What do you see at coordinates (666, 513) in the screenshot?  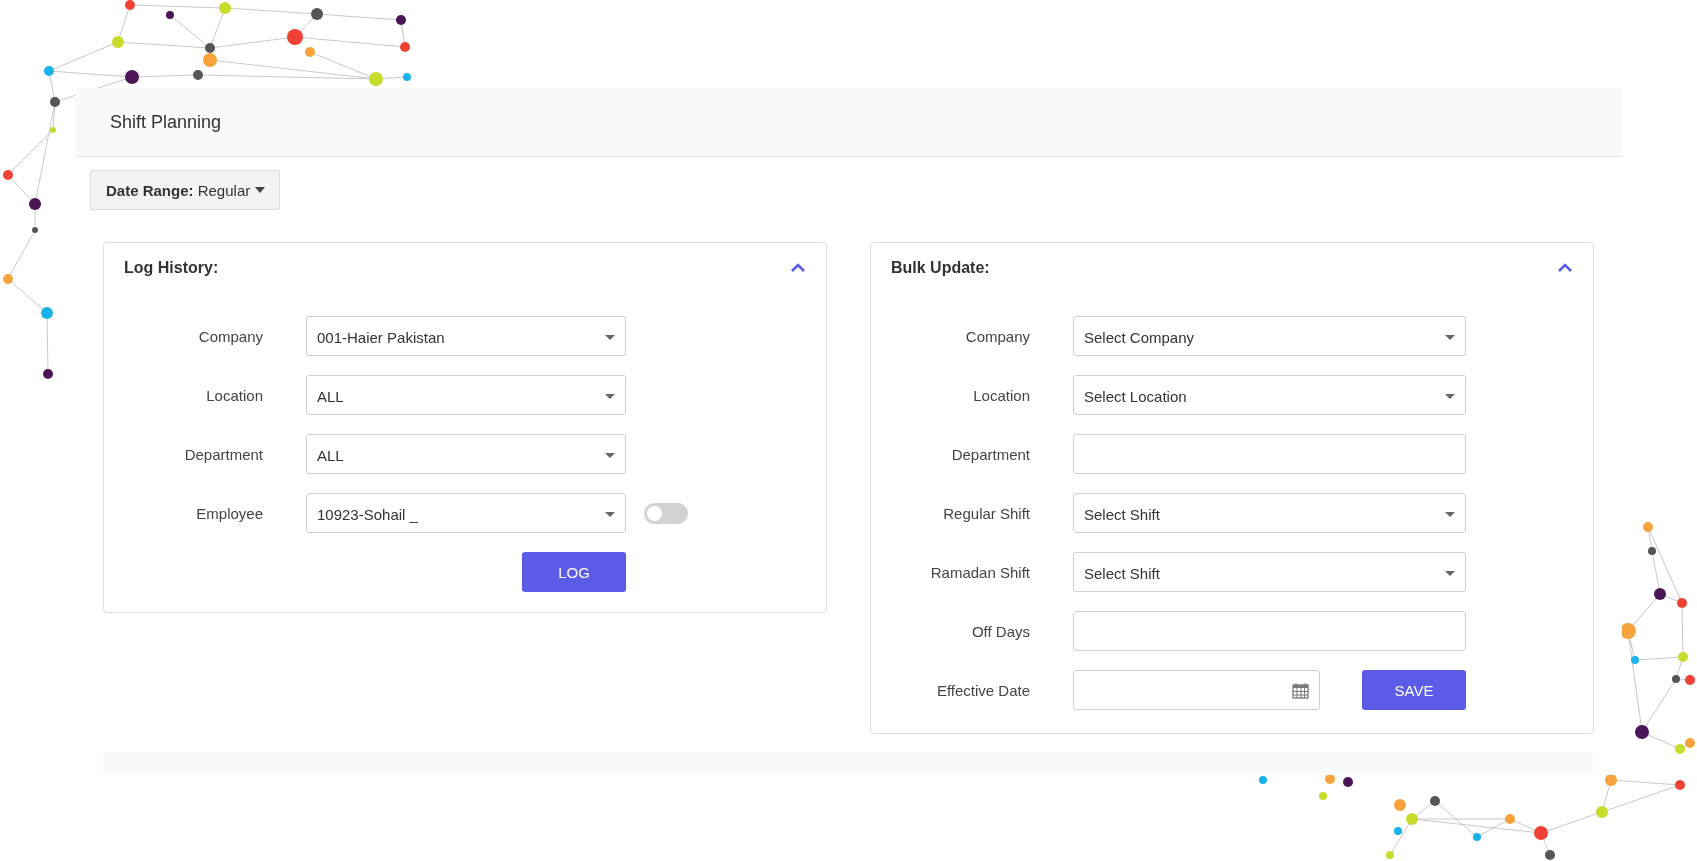 I see `toggle-switch` at bounding box center [666, 513].